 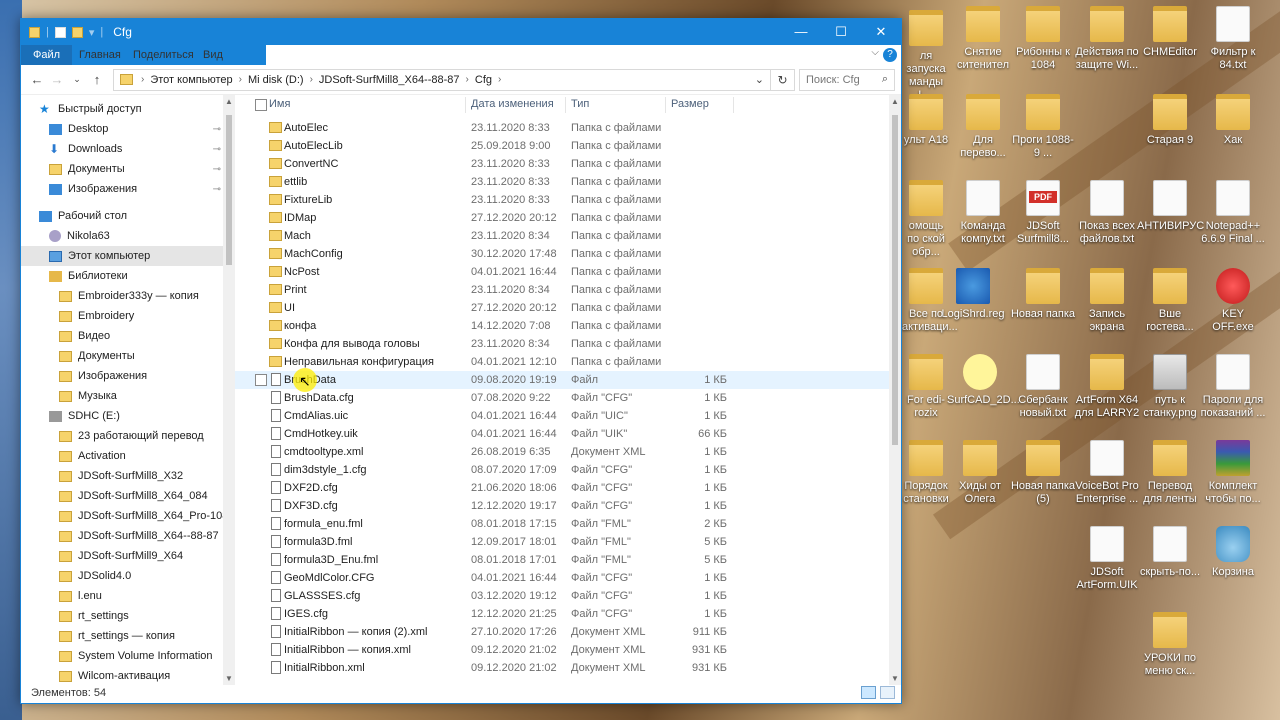 I want to click on nav-item: Музыка, so click(x=122, y=396).